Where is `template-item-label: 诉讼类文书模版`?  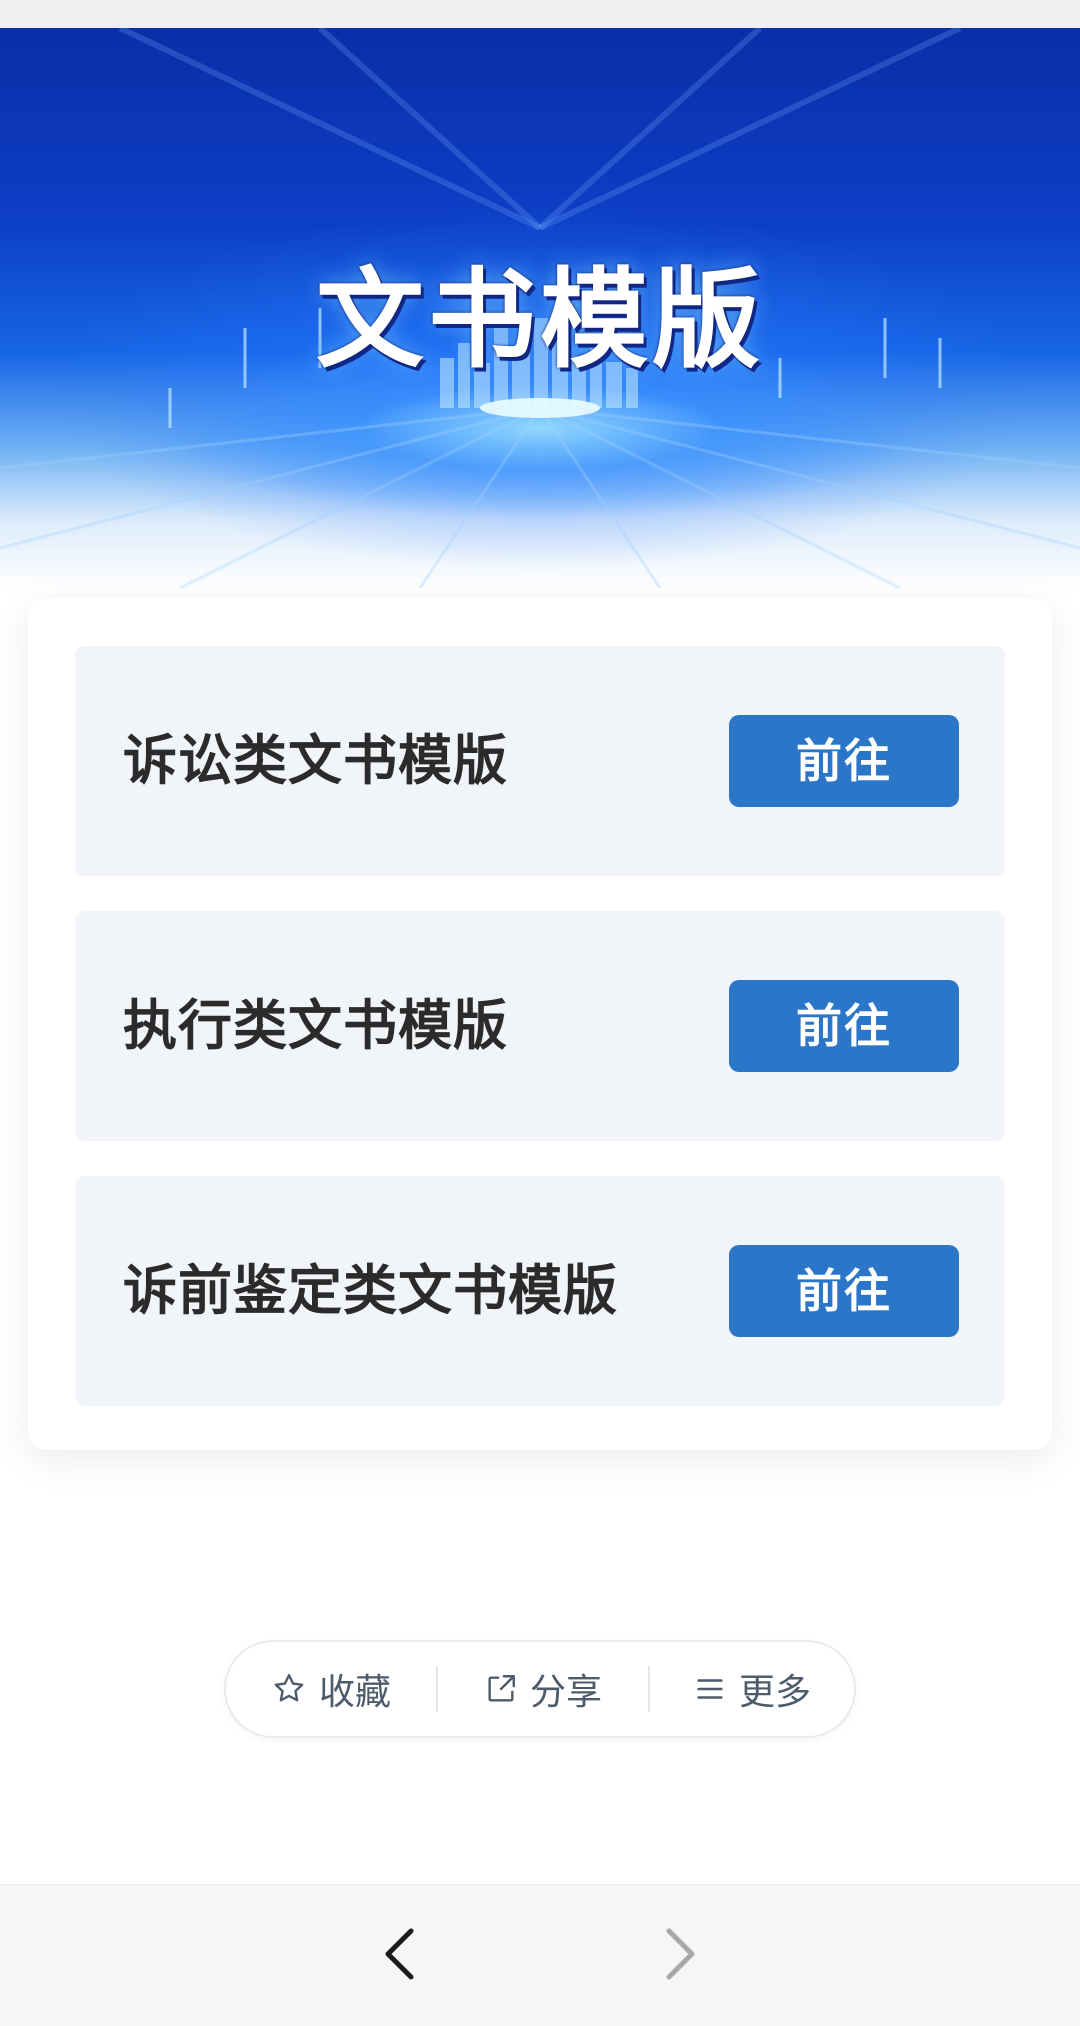 template-item-label: 诉讼类文书模版 is located at coordinates (315, 760).